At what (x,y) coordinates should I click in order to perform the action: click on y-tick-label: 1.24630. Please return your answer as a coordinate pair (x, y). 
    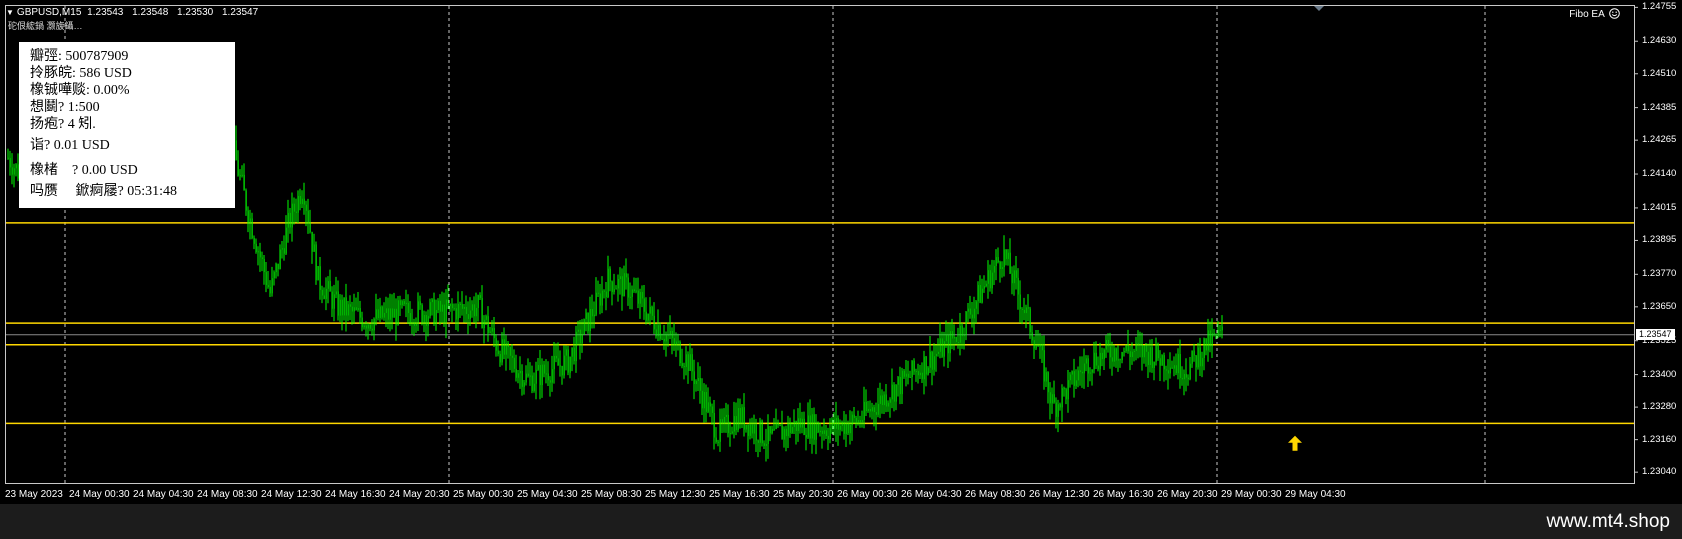
    Looking at the image, I should click on (1659, 41).